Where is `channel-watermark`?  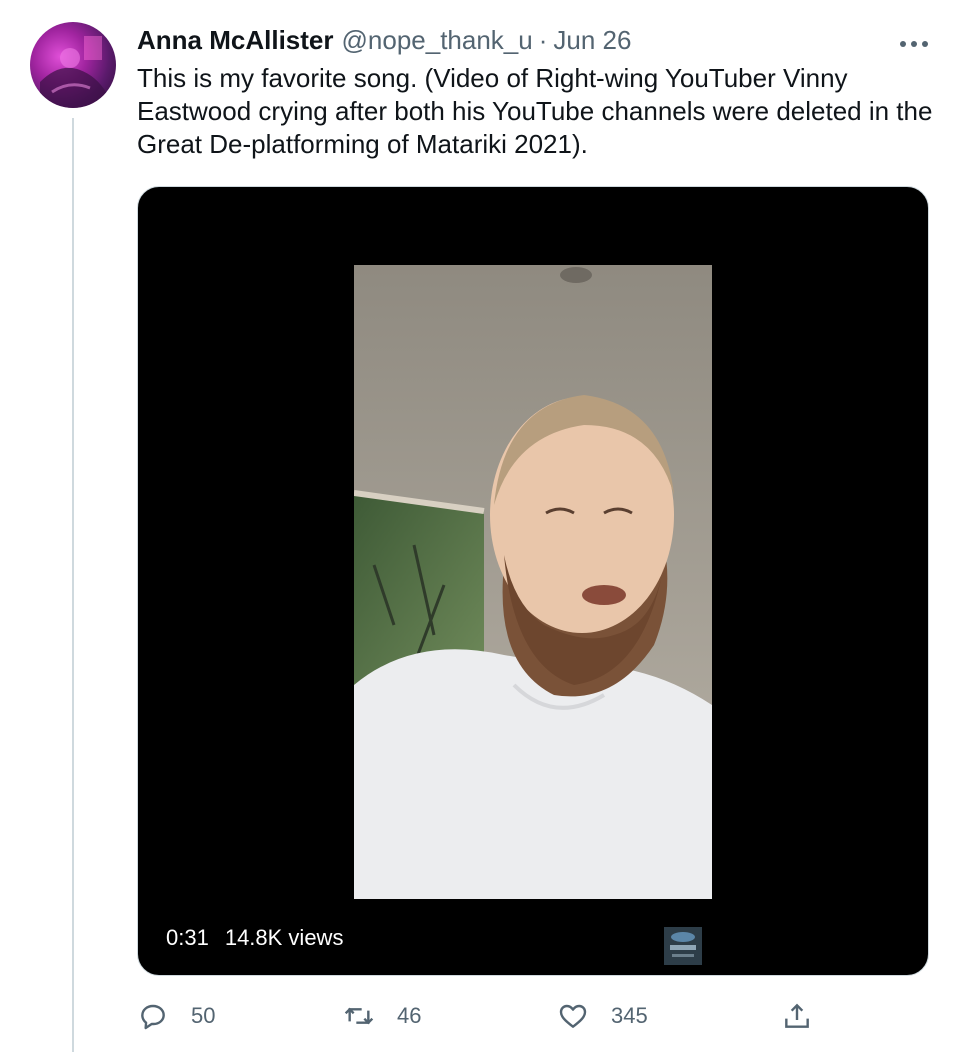 channel-watermark is located at coordinates (683, 946).